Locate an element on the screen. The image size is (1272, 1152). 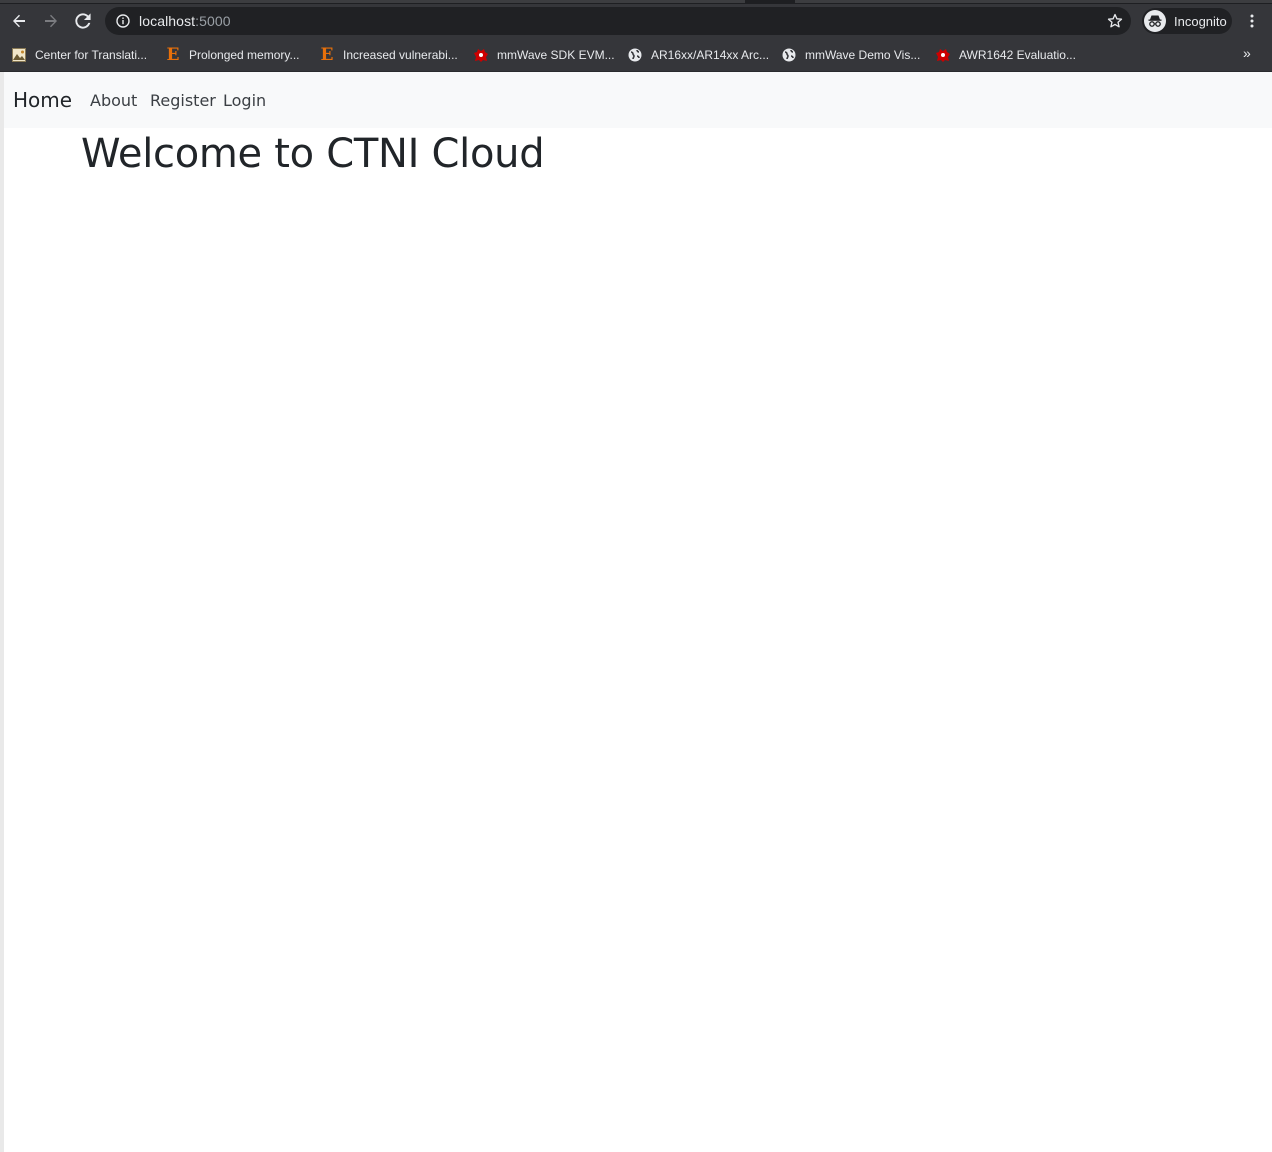
incognito-label: Incognito is located at coordinates (1200, 21).